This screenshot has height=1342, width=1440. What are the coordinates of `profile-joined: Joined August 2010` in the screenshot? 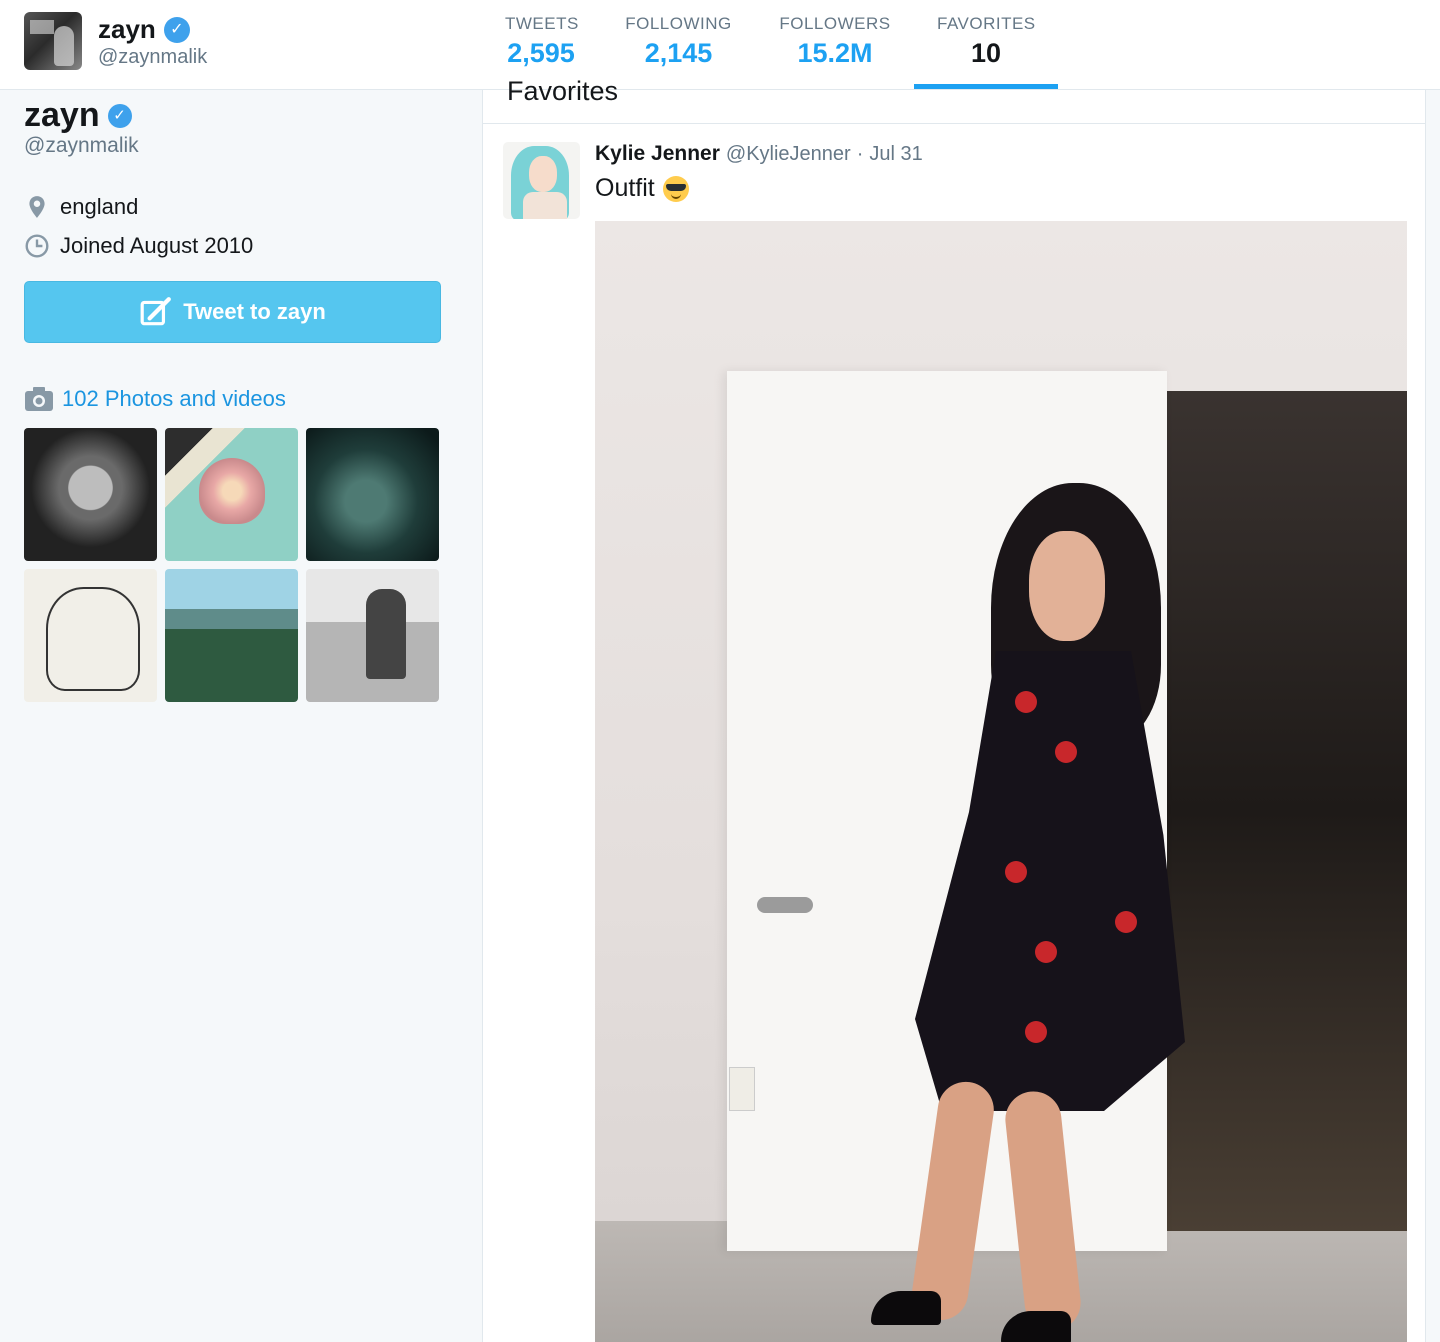 It's located at (138, 246).